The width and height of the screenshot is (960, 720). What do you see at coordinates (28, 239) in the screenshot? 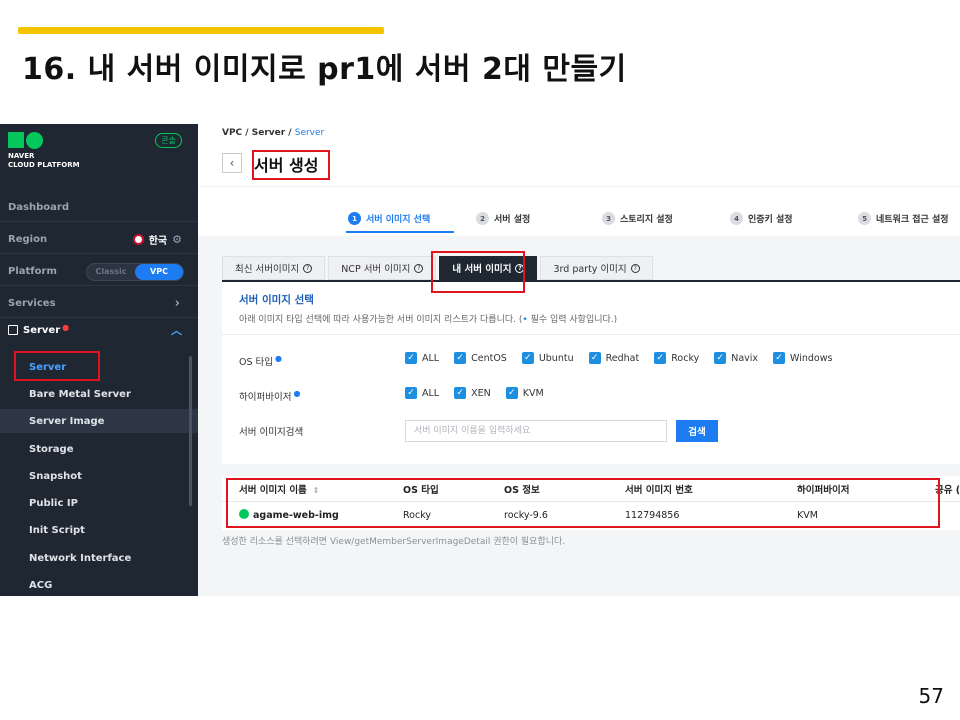
I see `region-label: Region` at bounding box center [28, 239].